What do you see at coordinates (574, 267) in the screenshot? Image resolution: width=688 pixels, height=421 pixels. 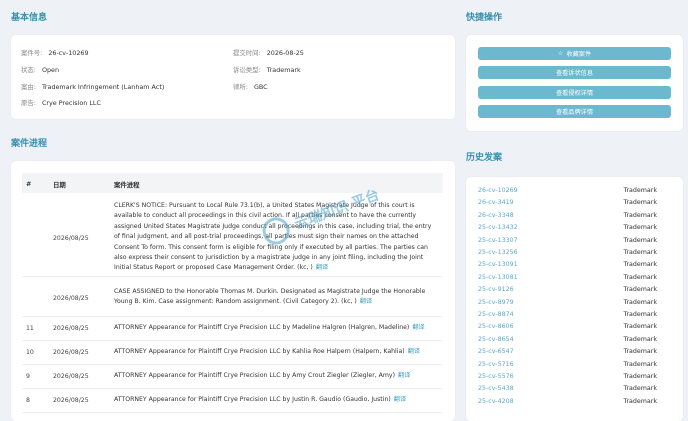 I see `history-list-item: 25-cv-13091 Trademark` at bounding box center [574, 267].